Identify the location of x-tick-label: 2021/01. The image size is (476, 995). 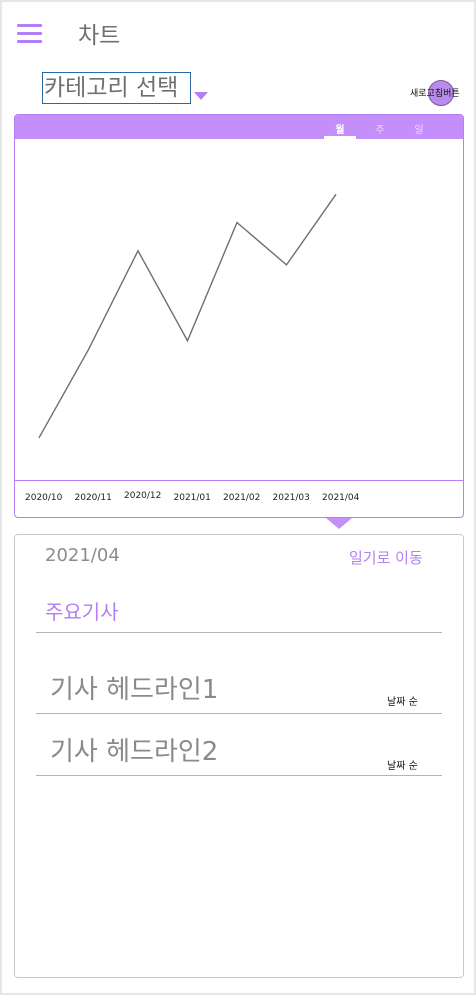
(192, 498).